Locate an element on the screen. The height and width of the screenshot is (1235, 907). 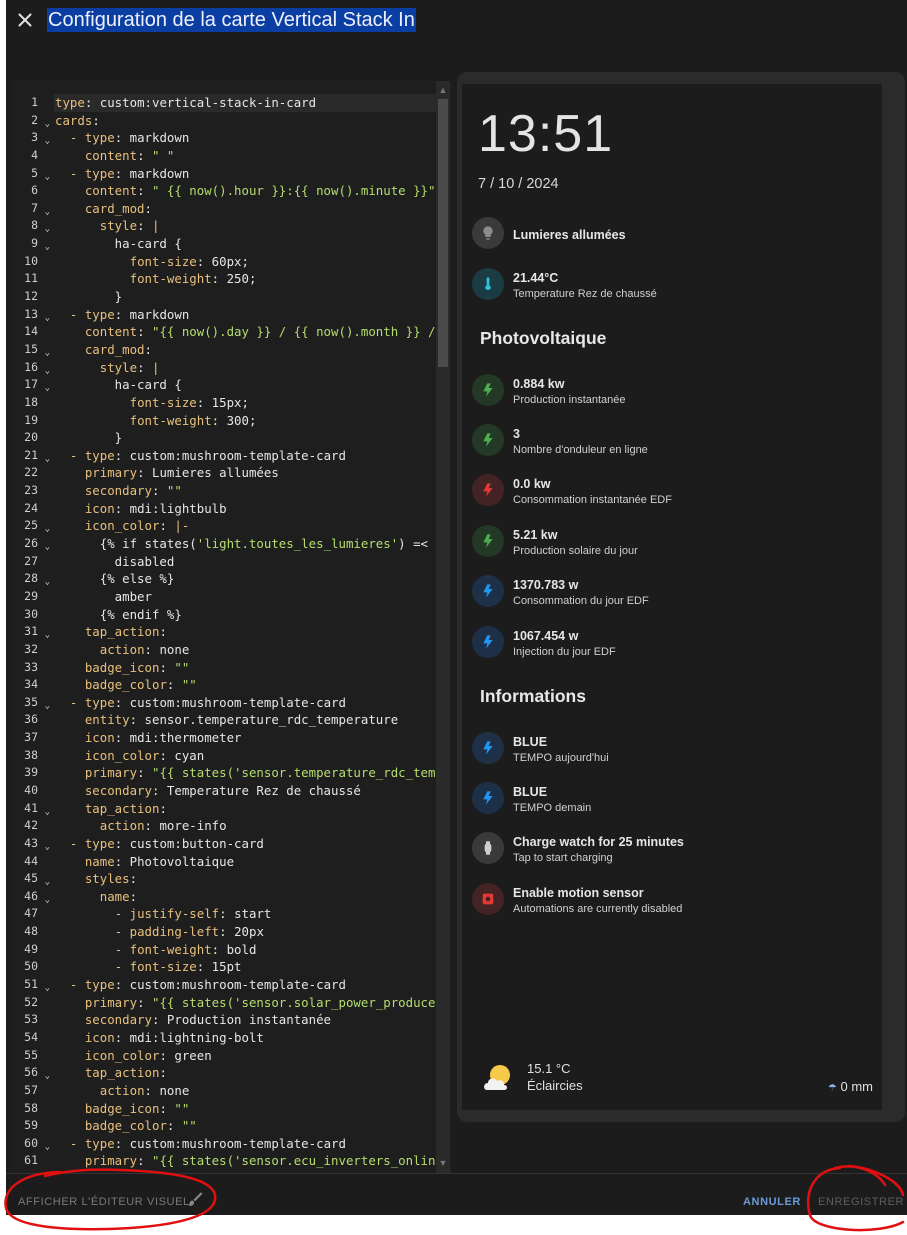
entity-row: 5.21 kw Production solaire du jour is located at coordinates (672, 541).